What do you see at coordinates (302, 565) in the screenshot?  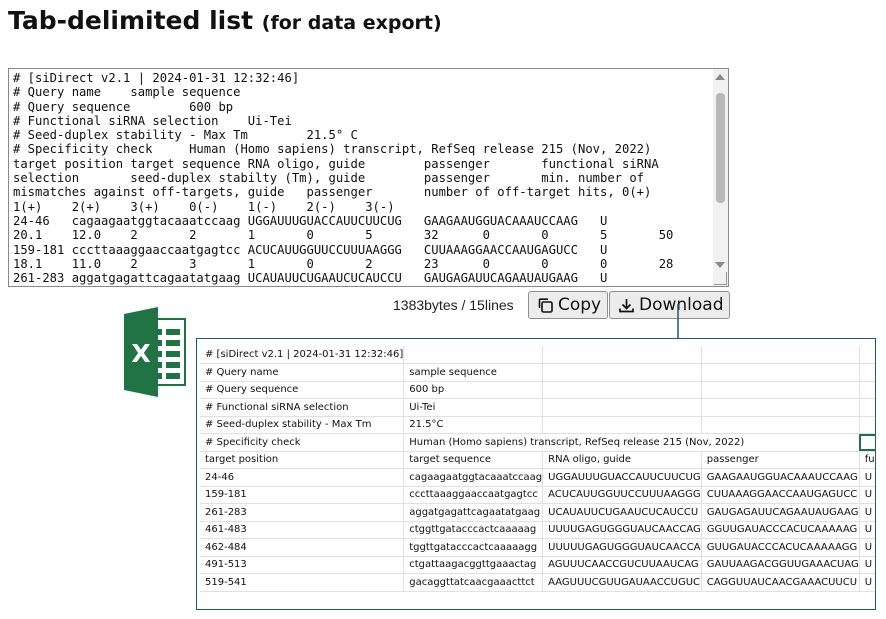 I see `sheet-cell: 491-513` at bounding box center [302, 565].